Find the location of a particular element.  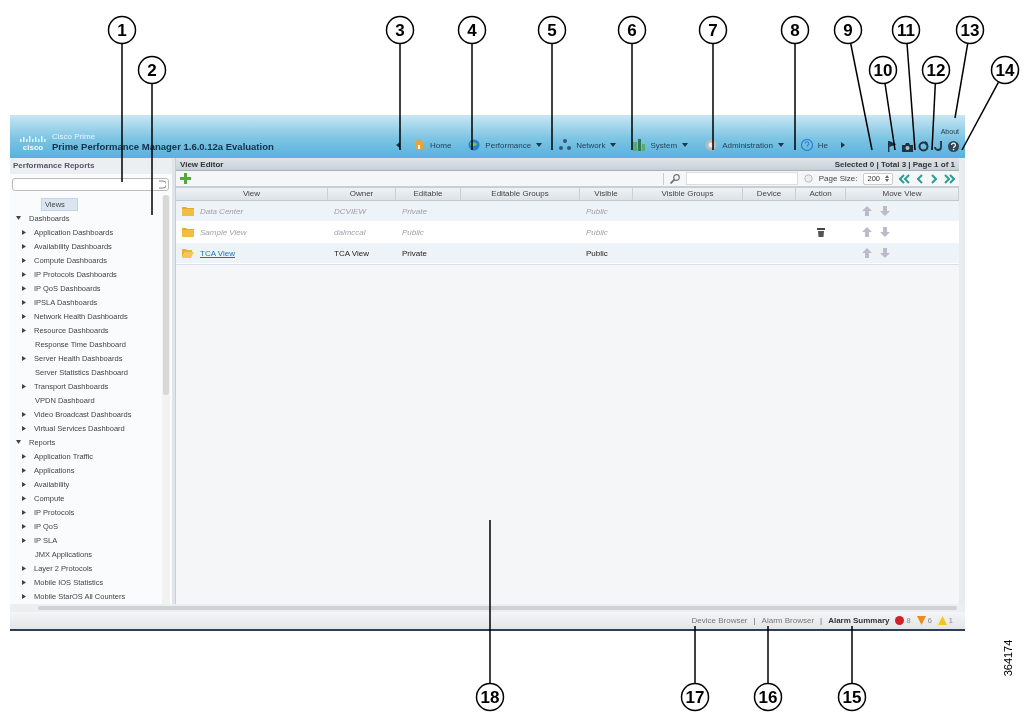

column-header: Visible Groups is located at coordinates (688, 194).